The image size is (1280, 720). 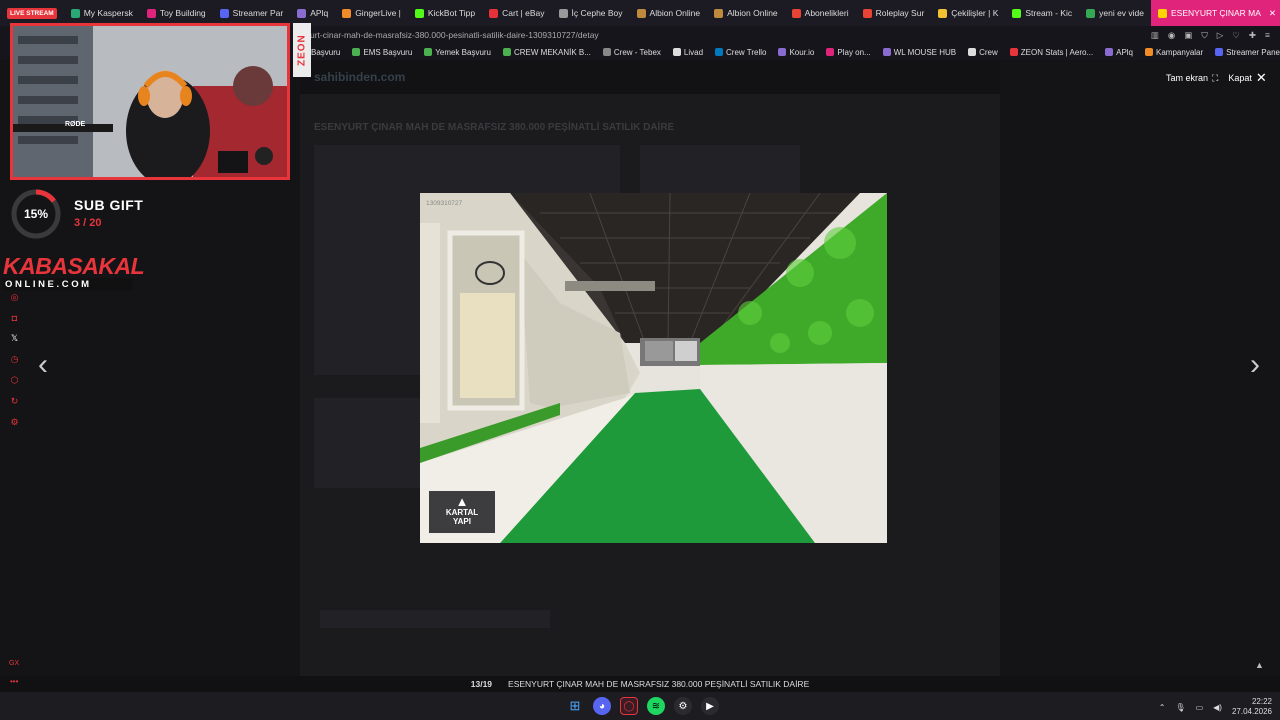 I want to click on tab-close-icon: ✕, so click(x=1272, y=13).